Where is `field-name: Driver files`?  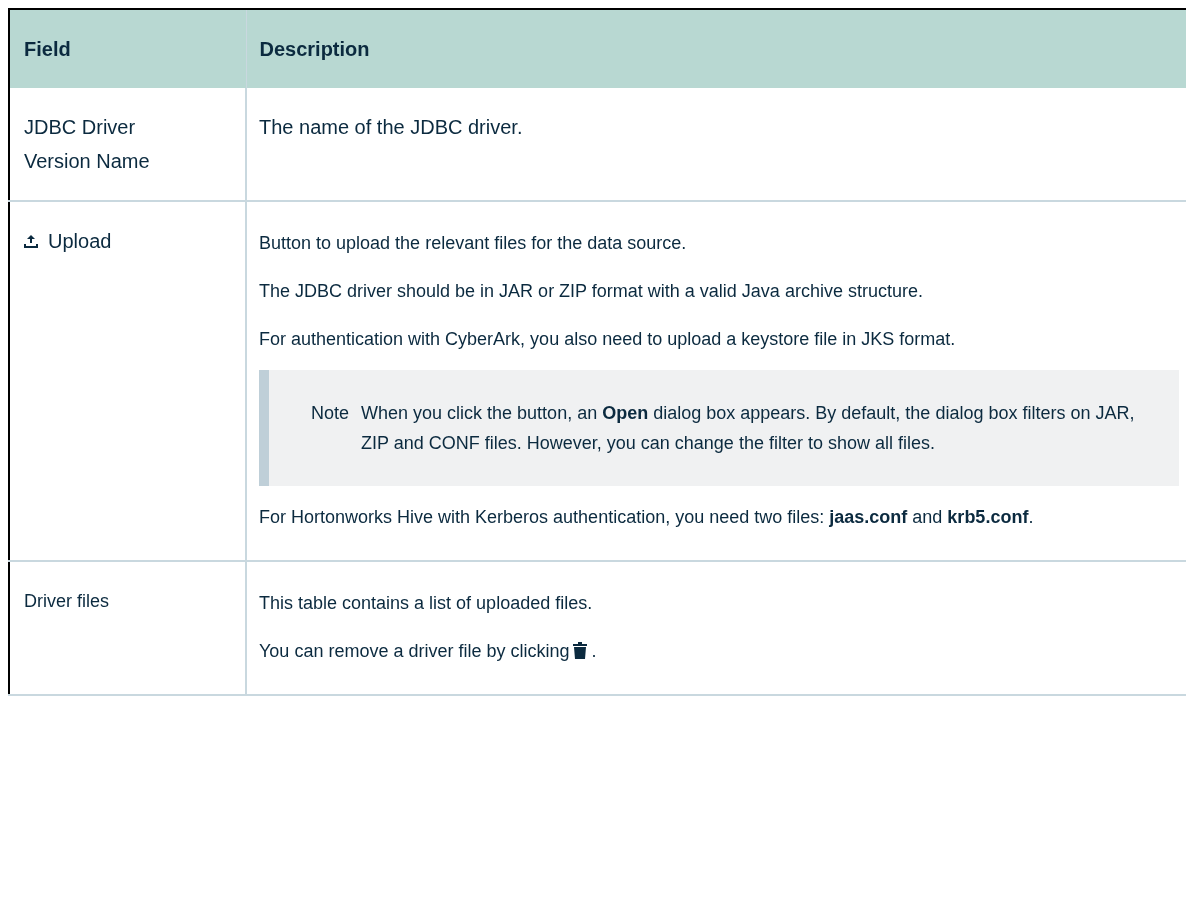 field-name: Driver files is located at coordinates (67, 601).